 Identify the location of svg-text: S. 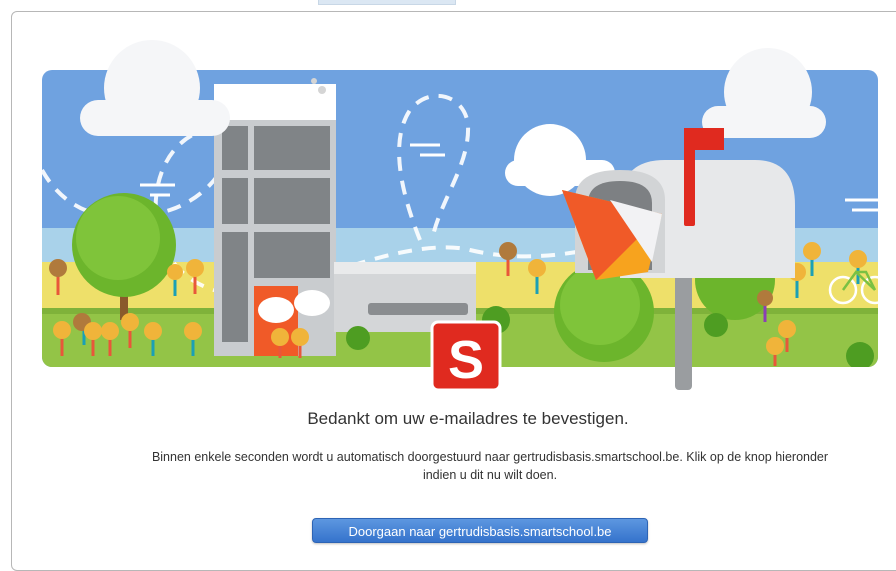
(466, 360).